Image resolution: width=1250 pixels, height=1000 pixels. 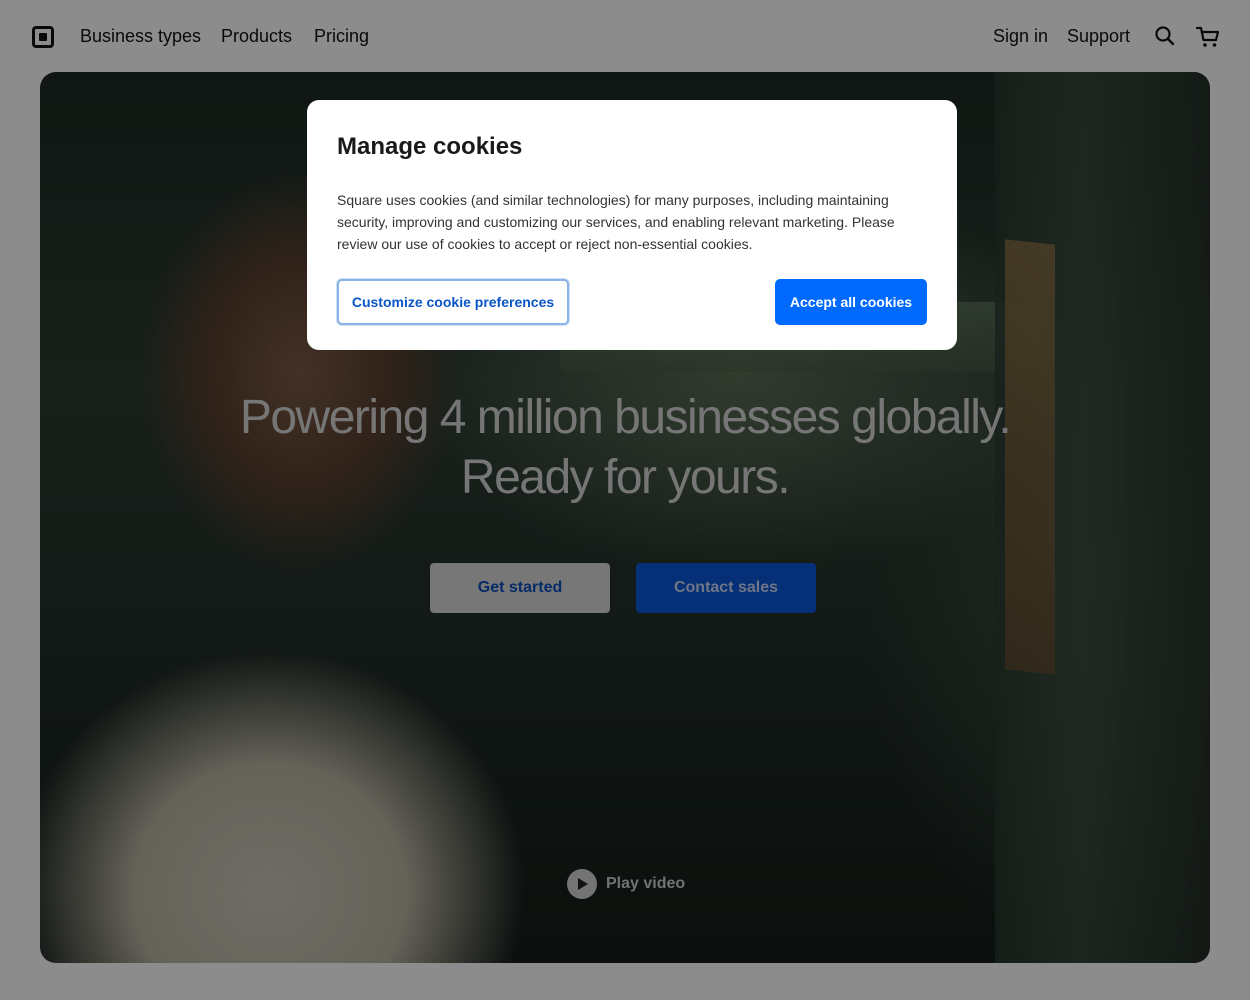 What do you see at coordinates (453, 302) in the screenshot?
I see `customize-cookie-preferences-button: Customize cookie preferences` at bounding box center [453, 302].